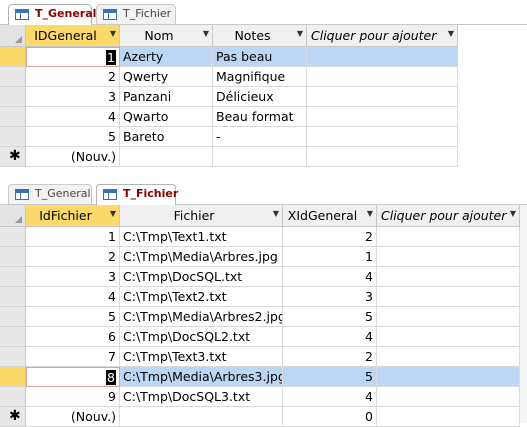 This screenshot has width=527, height=427. Describe the element at coordinates (330, 216) in the screenshot. I see `column-header-xidgeneral: XIdGeneral ▼` at that location.